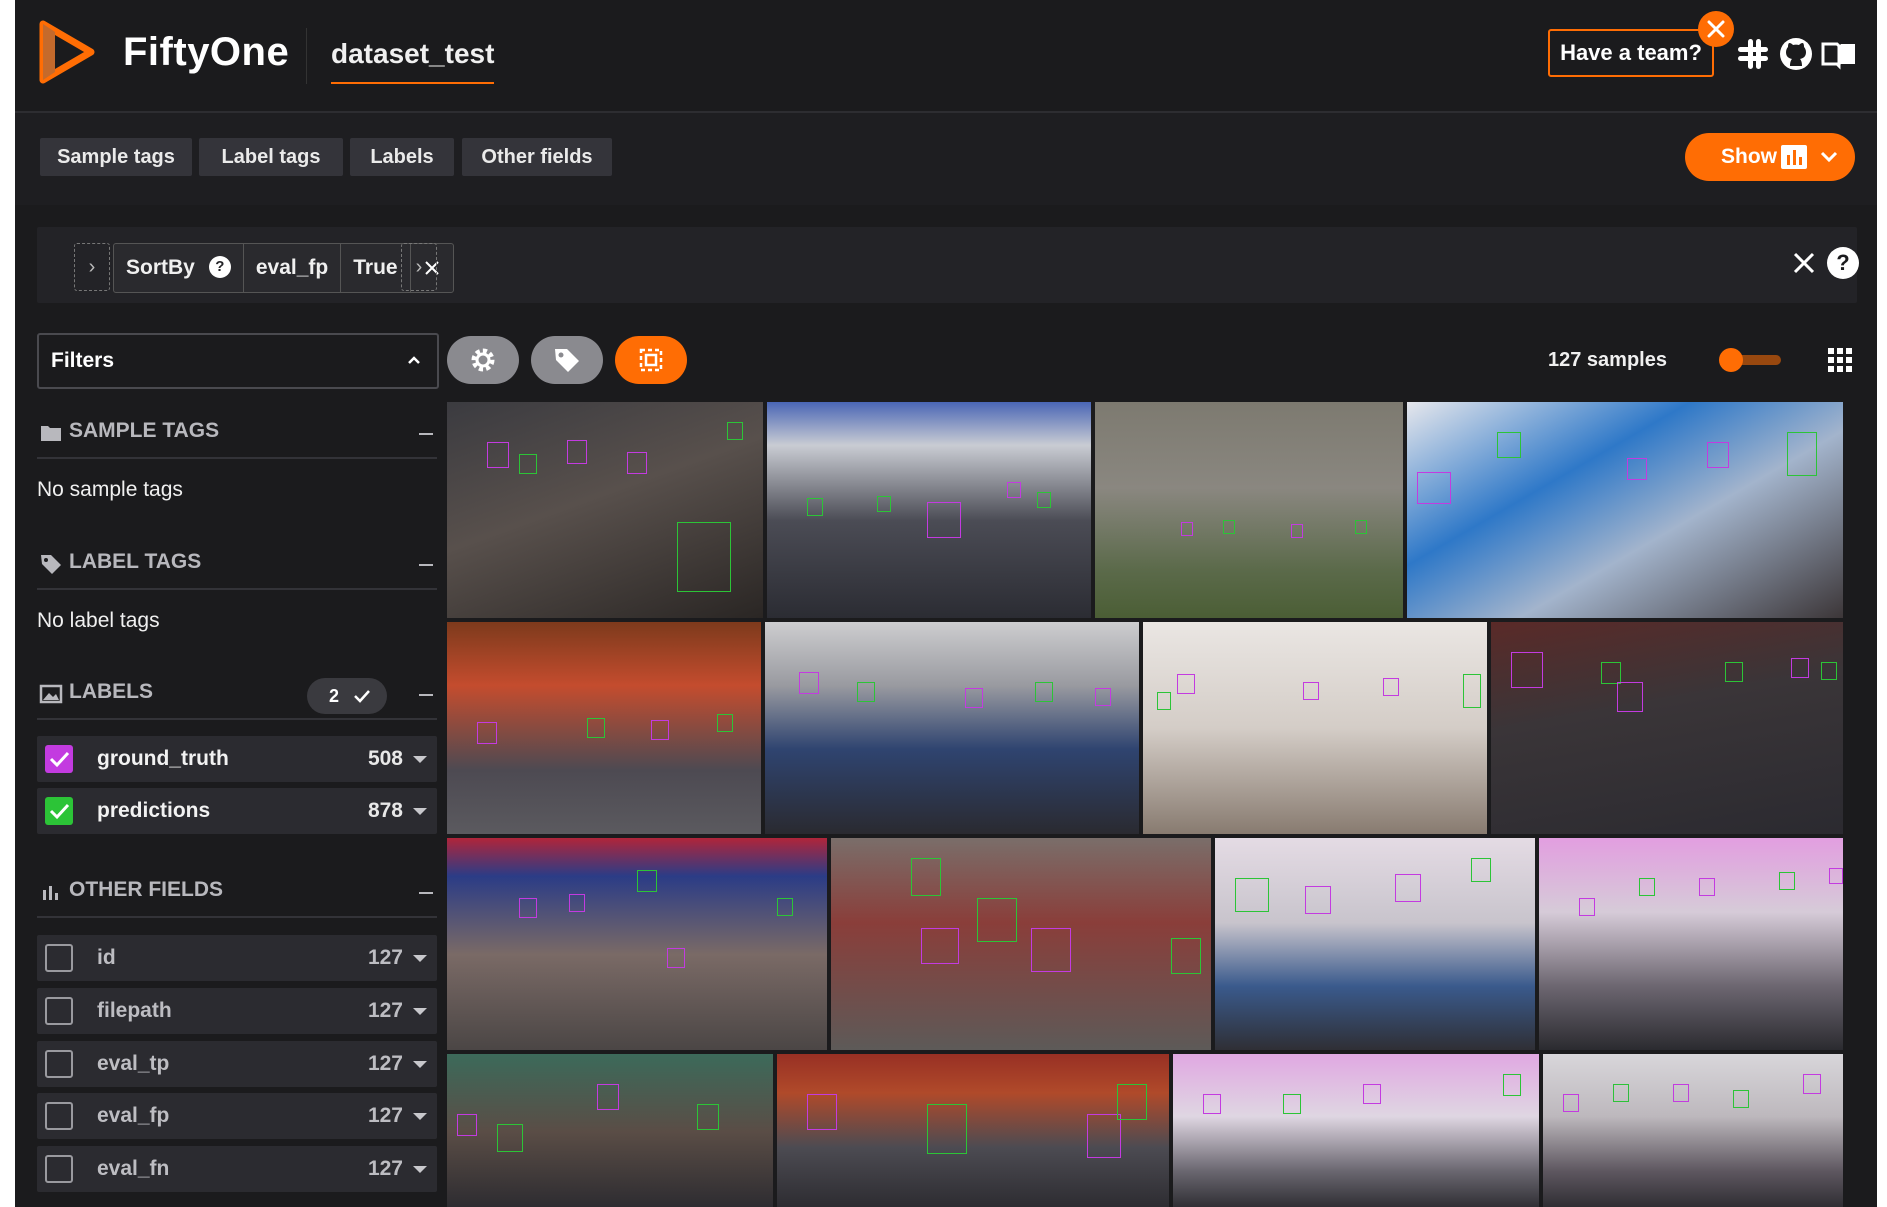  I want to click on label-field-row: ground_truth 508, so click(237, 759).